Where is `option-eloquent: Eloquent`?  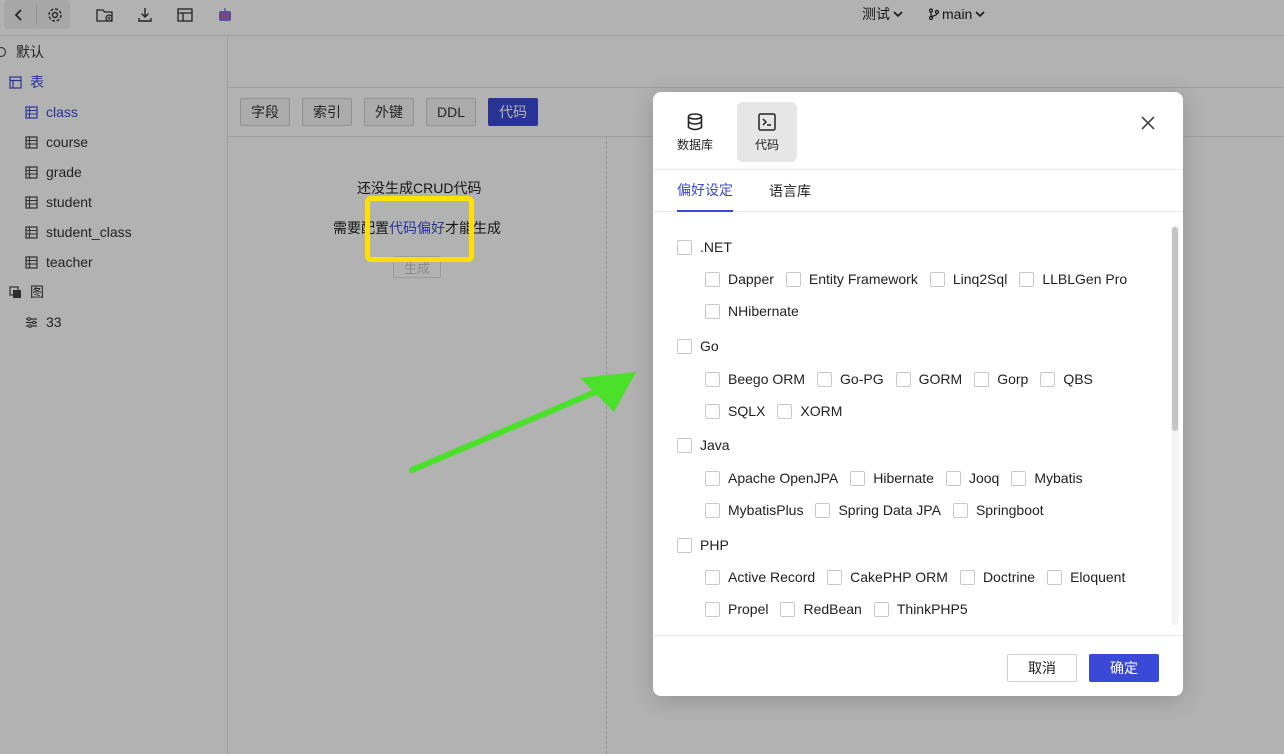 option-eloquent: Eloquent is located at coordinates (1086, 577).